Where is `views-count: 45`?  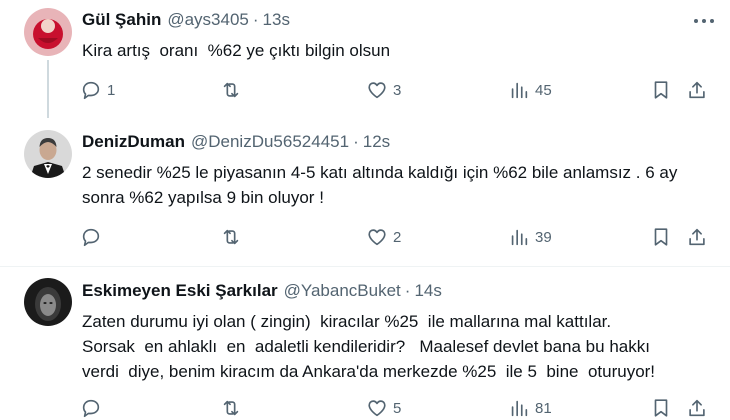 views-count: 45 is located at coordinates (543, 90).